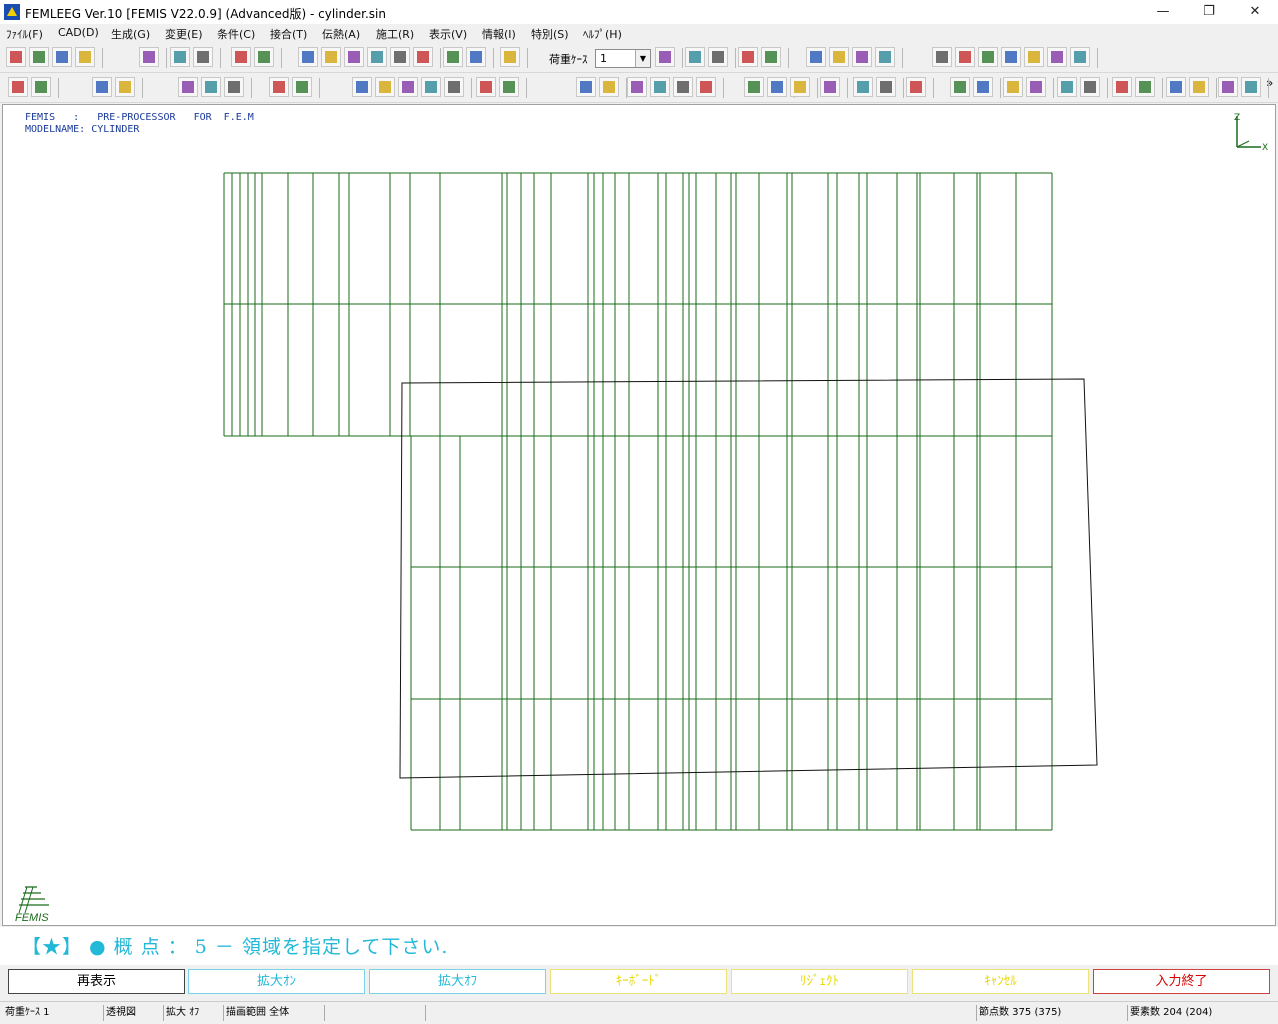  Describe the element at coordinates (96, 981) in the screenshot. I see `redraw-button: 再表示` at that location.